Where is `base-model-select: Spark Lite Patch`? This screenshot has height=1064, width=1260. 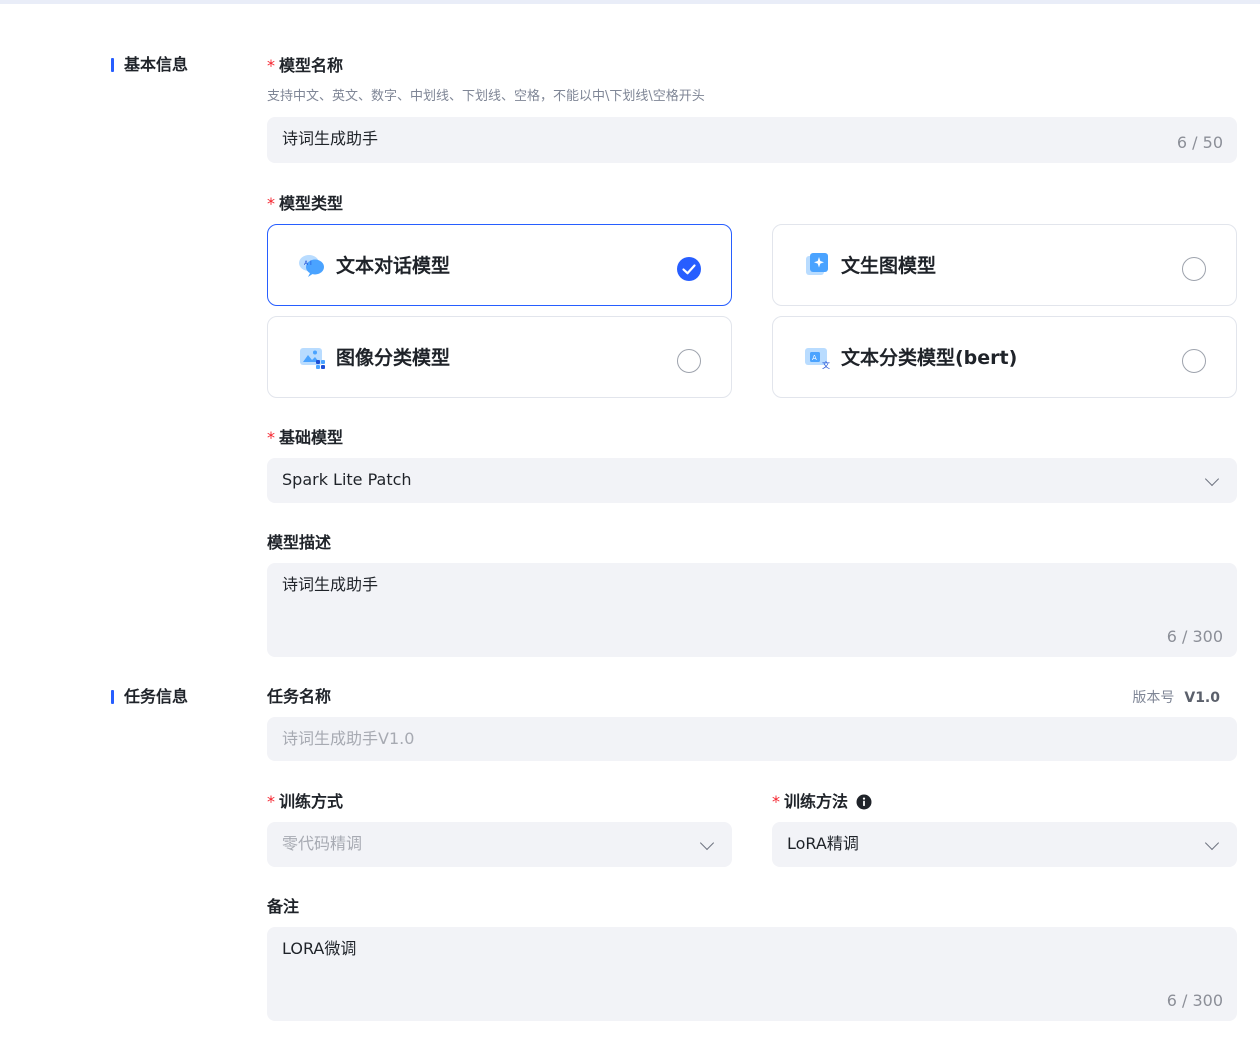
base-model-select: Spark Lite Patch is located at coordinates (752, 480).